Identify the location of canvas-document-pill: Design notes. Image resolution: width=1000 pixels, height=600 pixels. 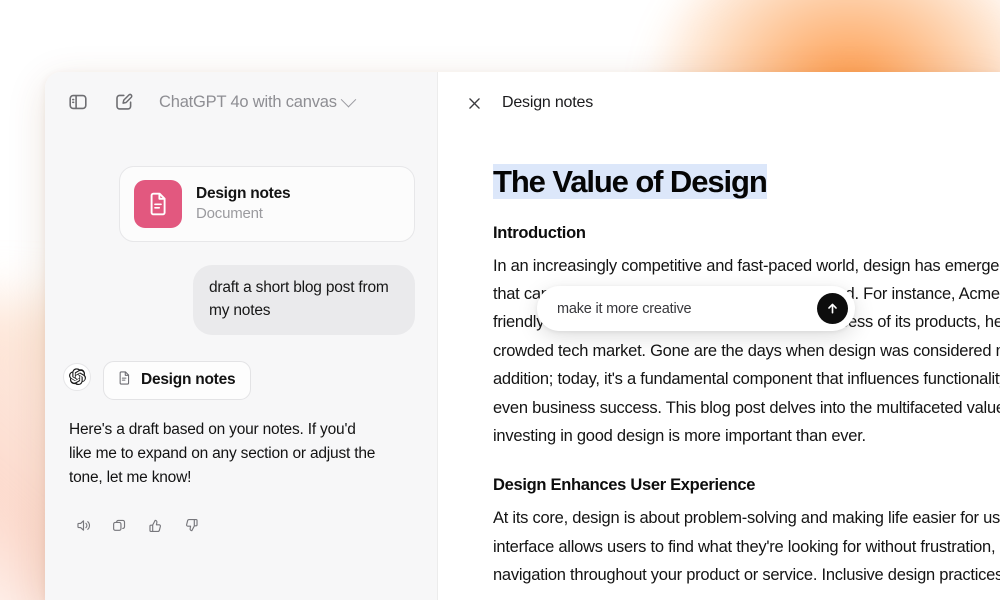
(177, 380).